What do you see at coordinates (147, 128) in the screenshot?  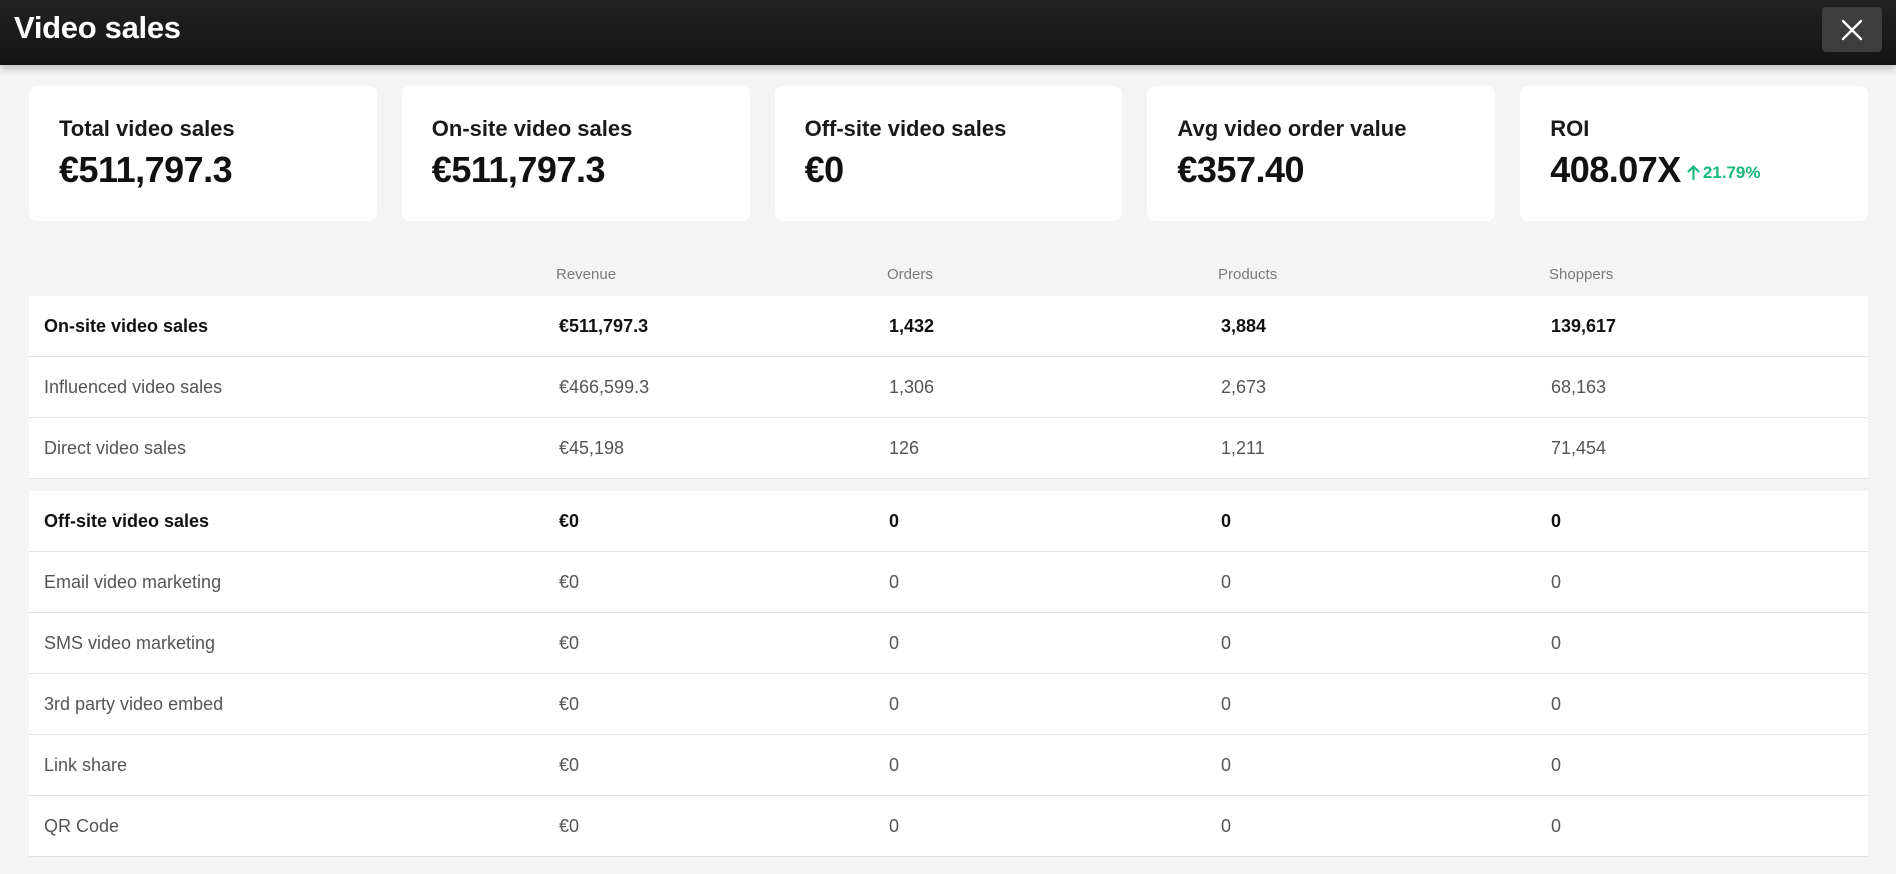 I see `kpi-label: Total video sales` at bounding box center [147, 128].